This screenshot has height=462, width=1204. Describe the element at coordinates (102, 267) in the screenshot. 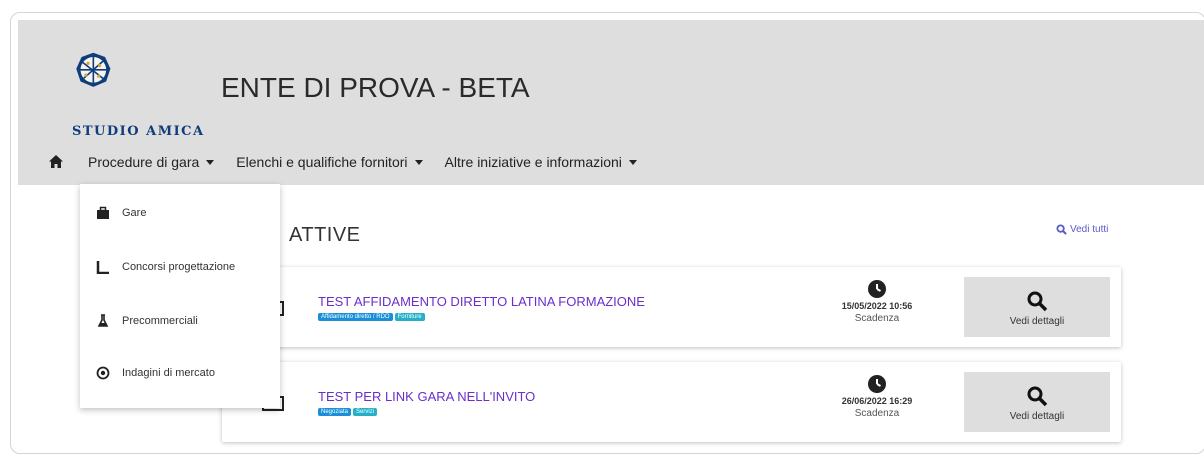

I see `setsquare-icon` at that location.